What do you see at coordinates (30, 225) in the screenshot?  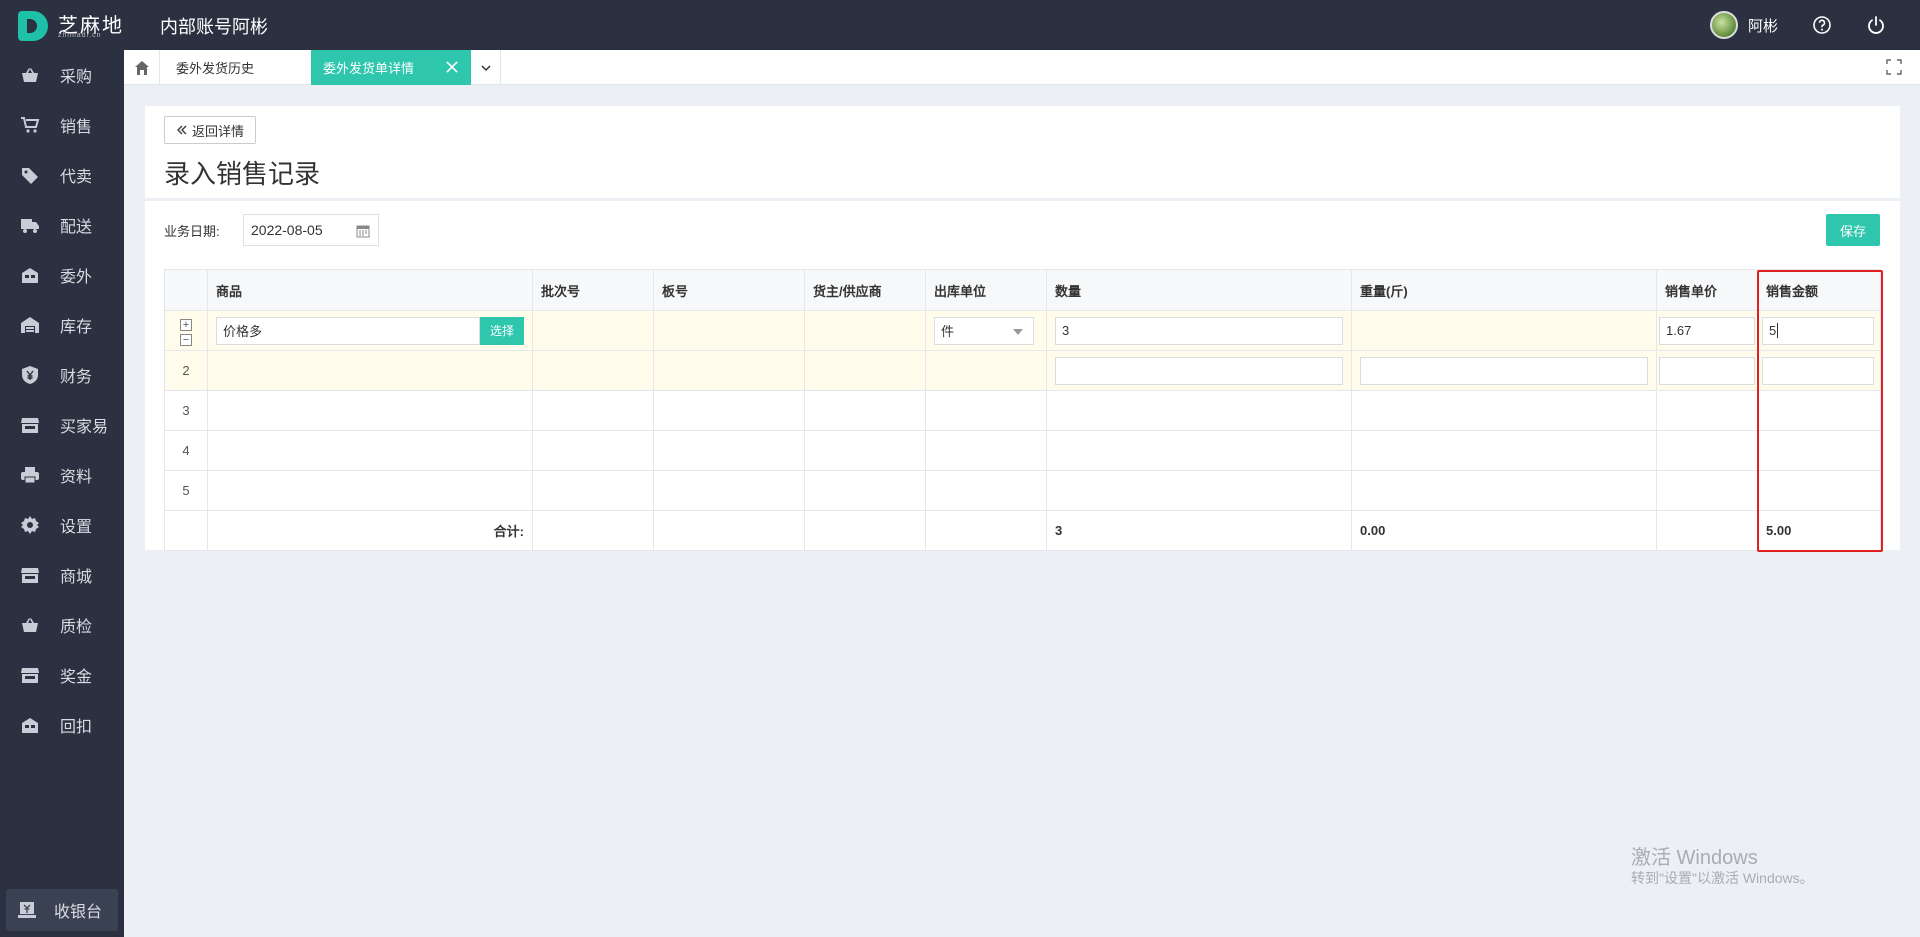 I see `truck-icon` at bounding box center [30, 225].